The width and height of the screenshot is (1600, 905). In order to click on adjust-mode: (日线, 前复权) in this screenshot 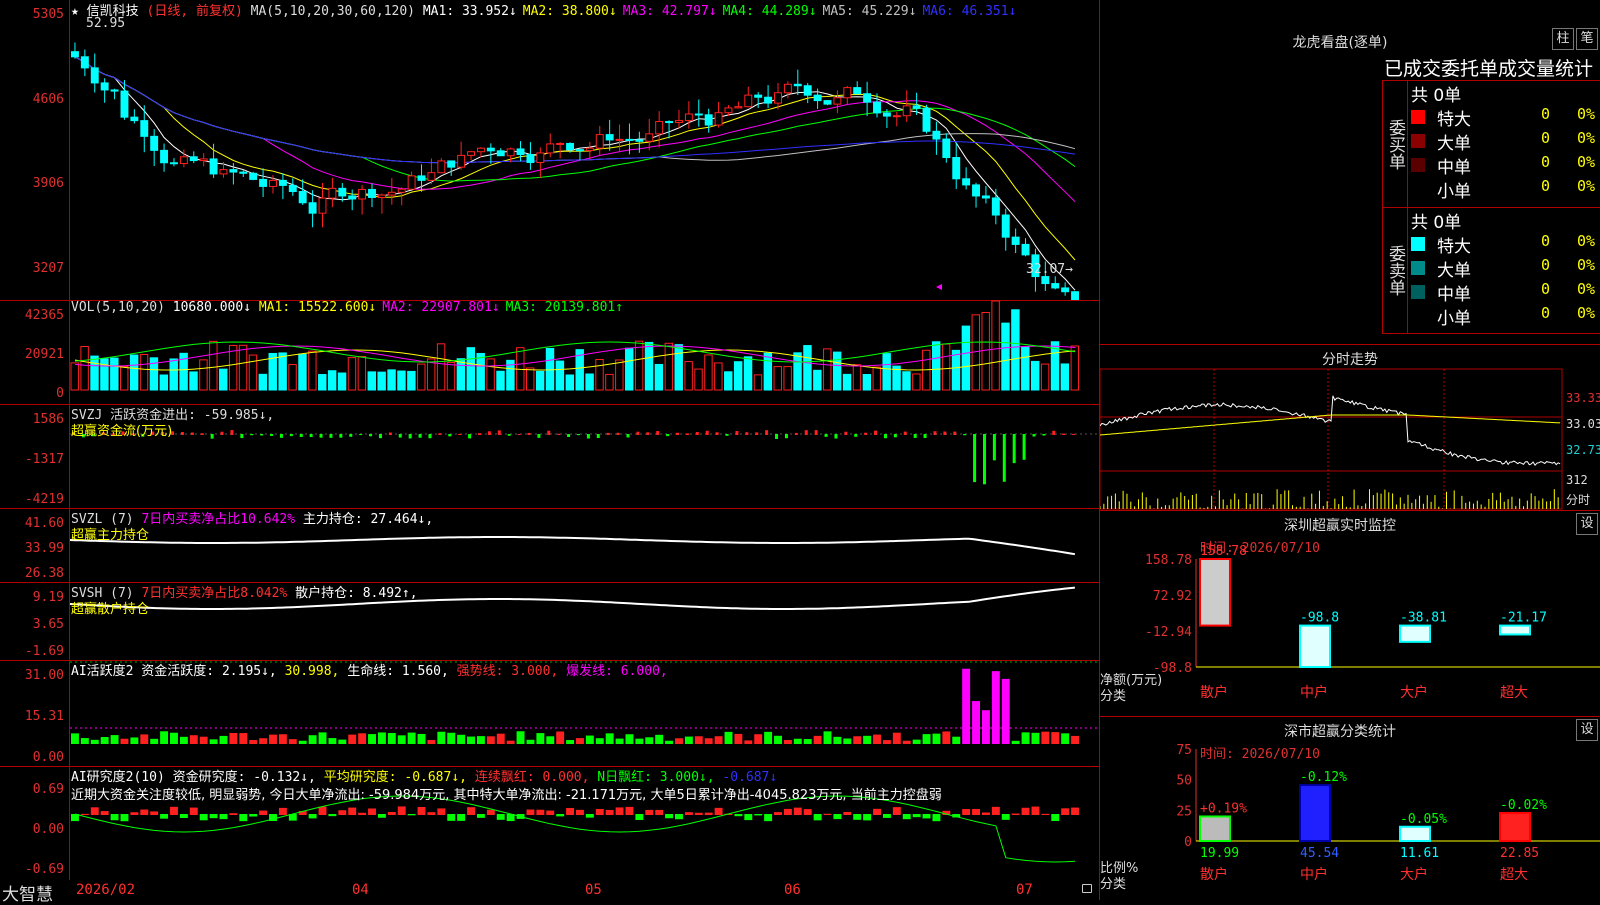, I will do `click(195, 11)`.